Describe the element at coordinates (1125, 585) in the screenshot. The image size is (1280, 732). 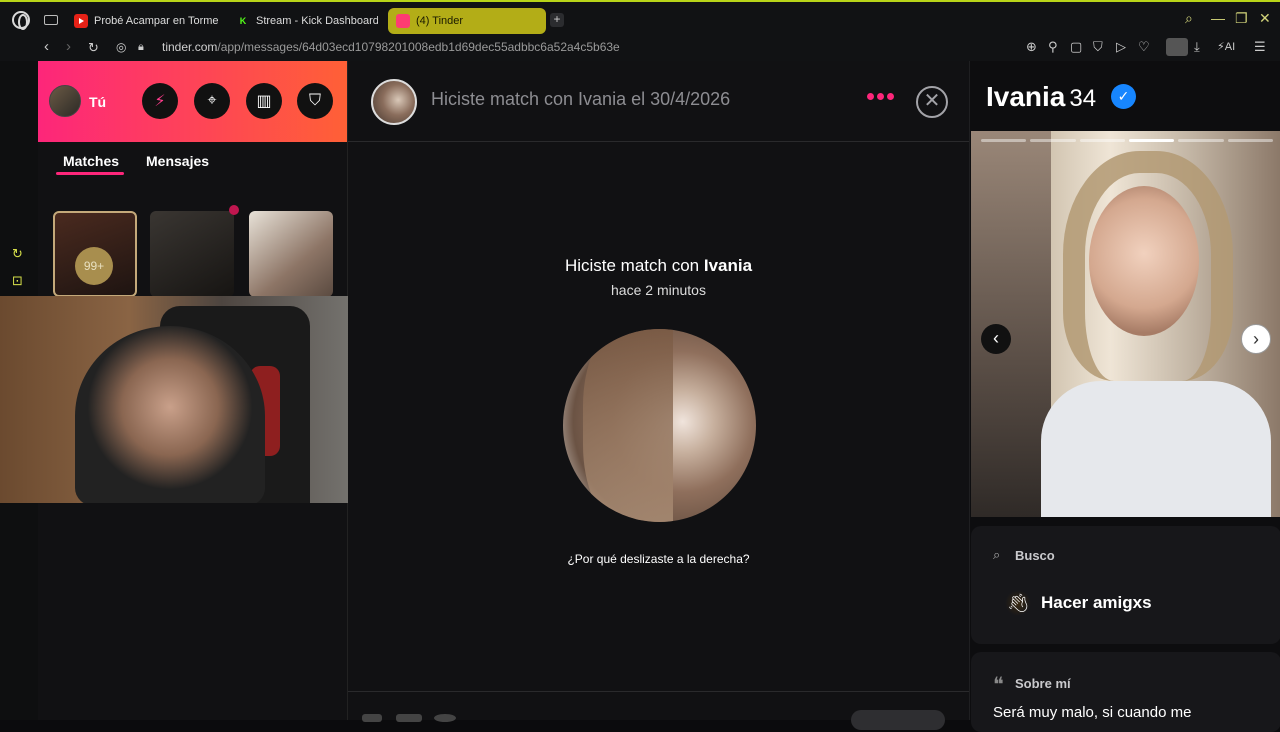
I see `busco-card: ⌕ Busco 👋︎ Hacer amigxs` at that location.